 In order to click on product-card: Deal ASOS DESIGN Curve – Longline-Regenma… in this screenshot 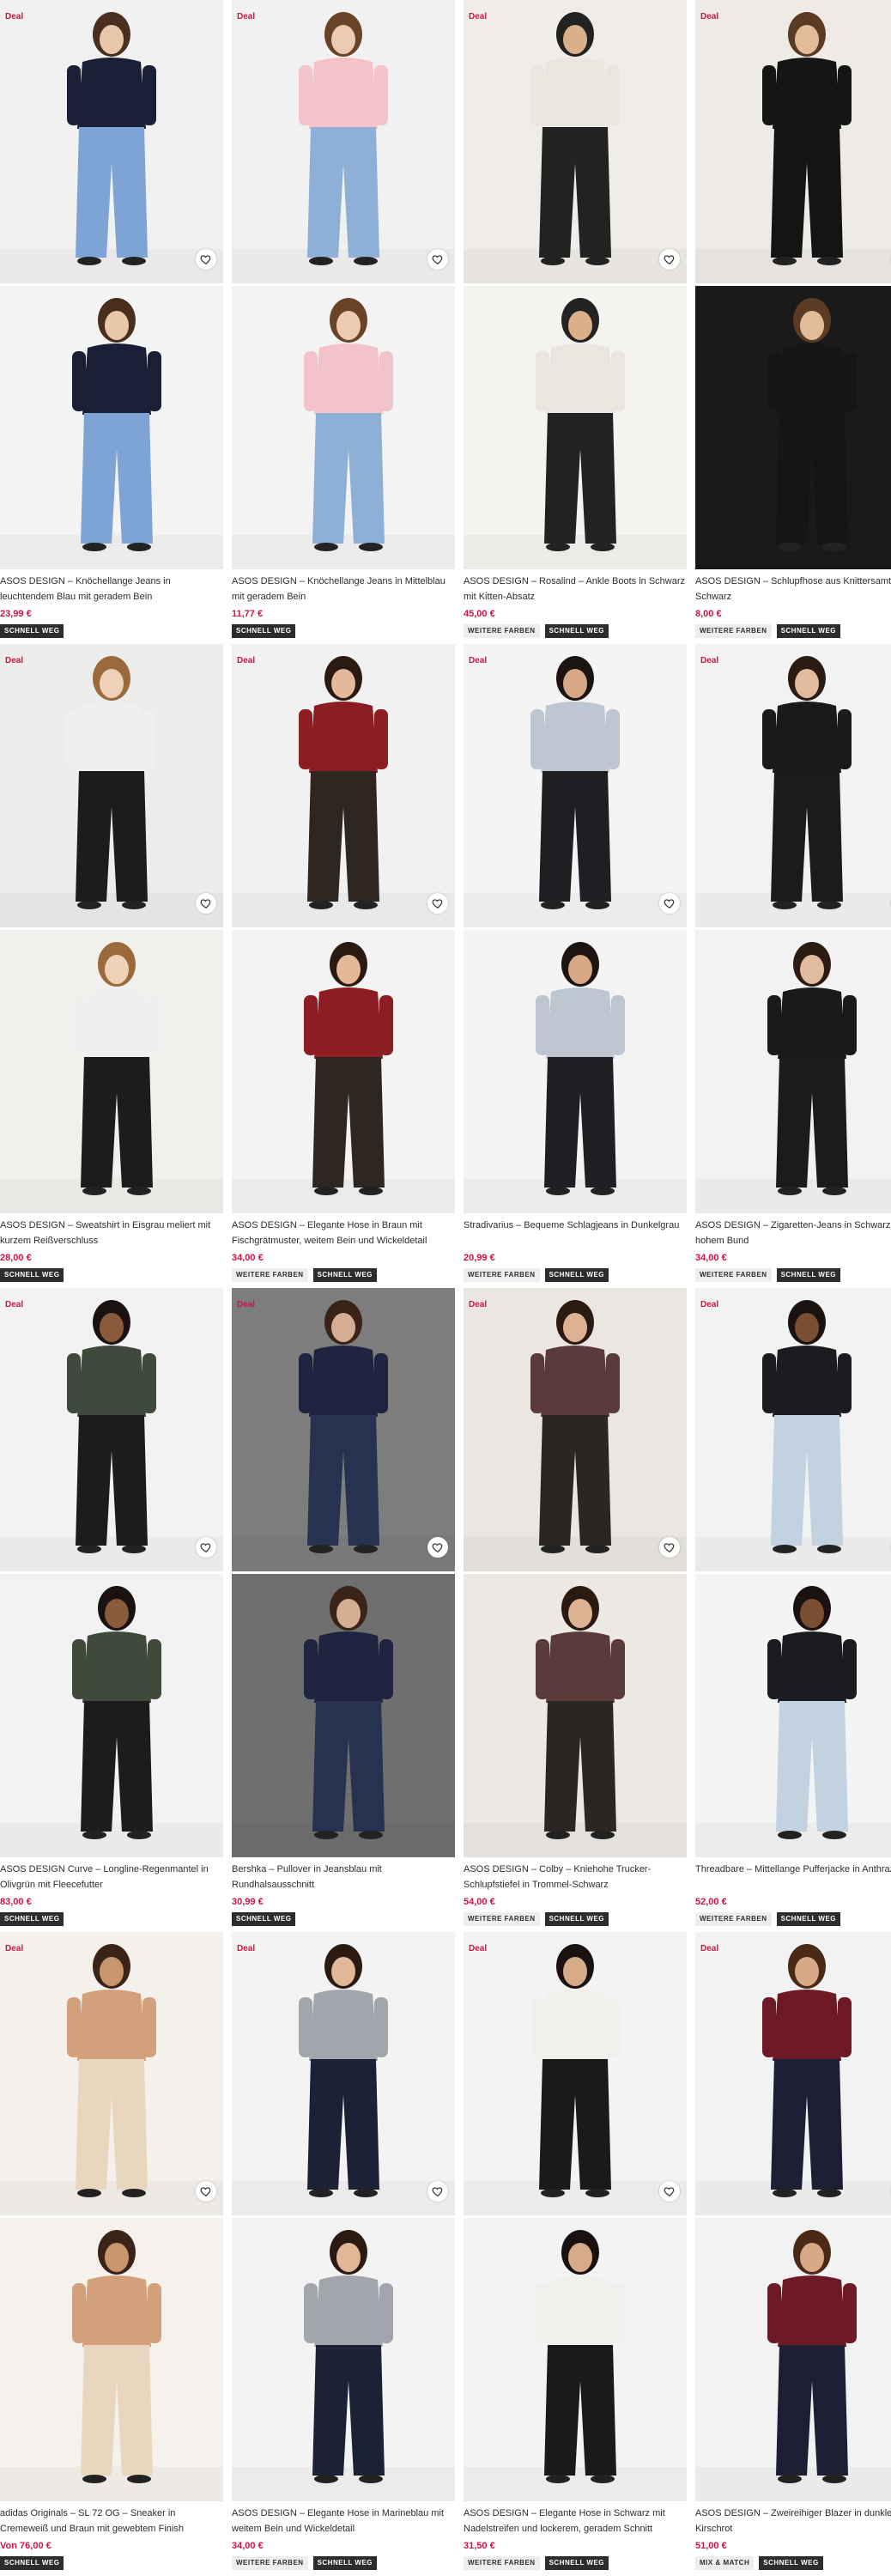, I will do `click(111, 1610)`.